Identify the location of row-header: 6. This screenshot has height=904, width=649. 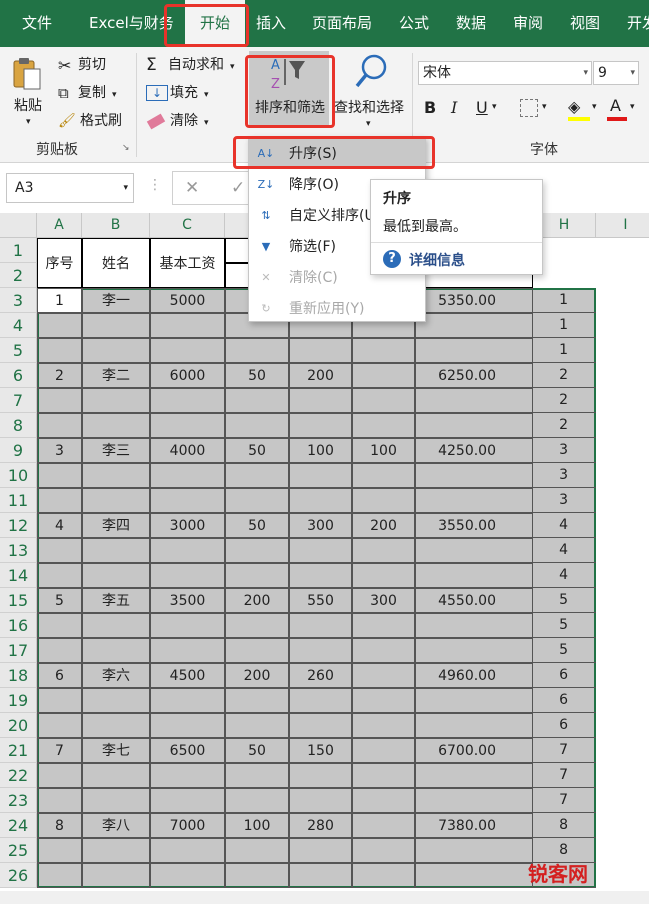
(18, 375).